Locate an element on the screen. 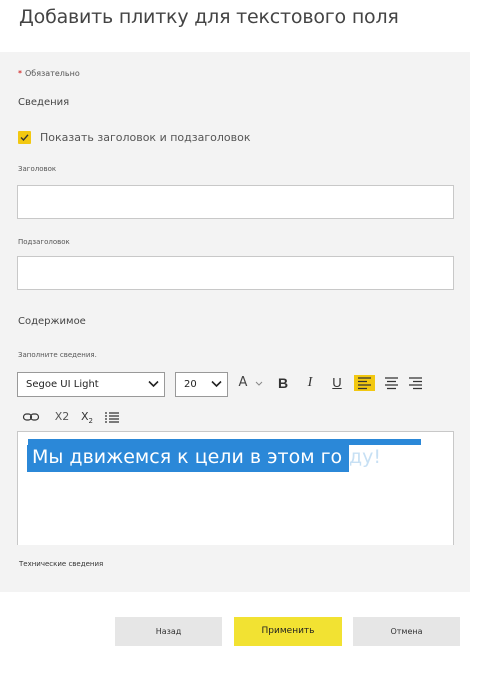 The image size is (478, 678). align-center-icon is located at coordinates (391, 383).